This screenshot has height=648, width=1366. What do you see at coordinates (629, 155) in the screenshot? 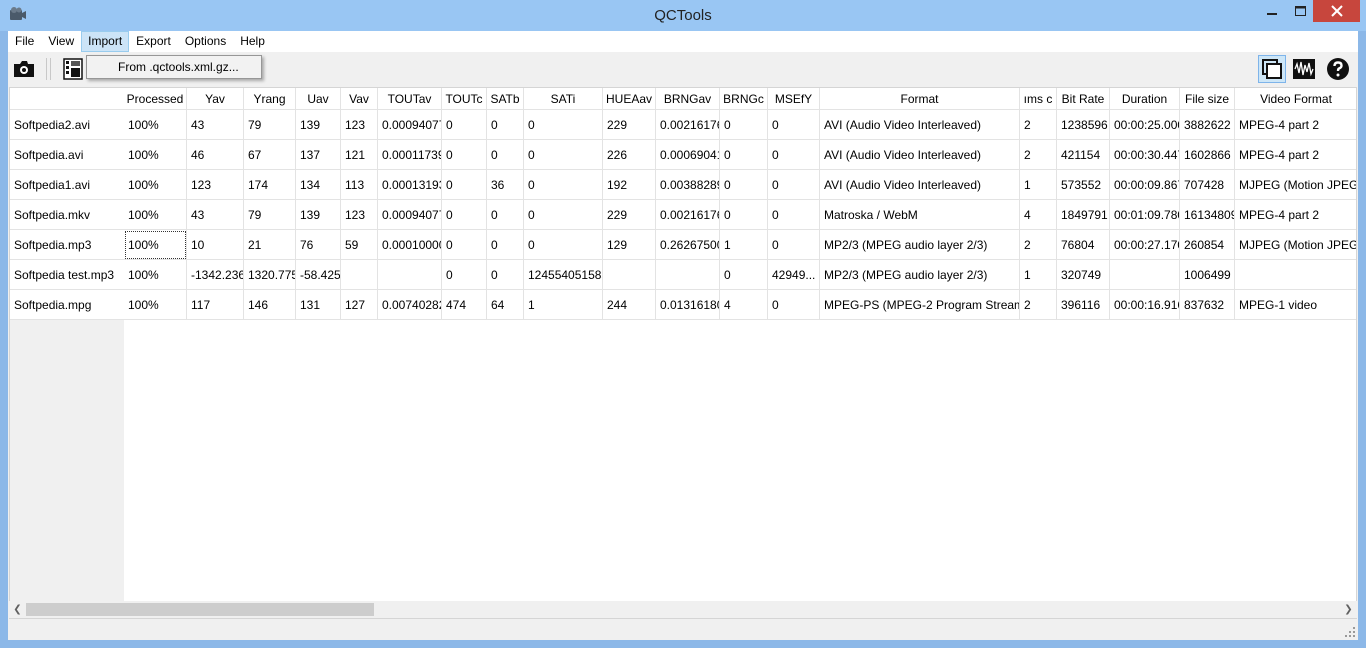
I see `table-cell: 226` at bounding box center [629, 155].